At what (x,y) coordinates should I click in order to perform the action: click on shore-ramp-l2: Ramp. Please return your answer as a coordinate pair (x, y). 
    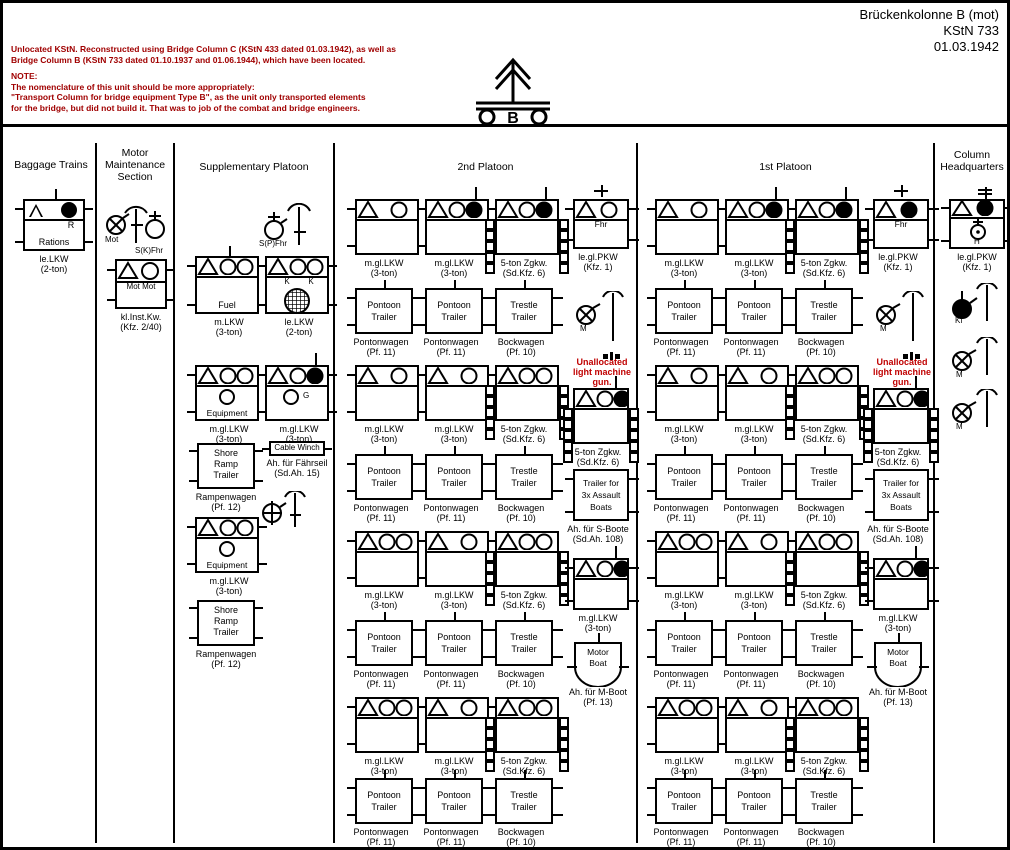
    Looking at the image, I should click on (225, 464).